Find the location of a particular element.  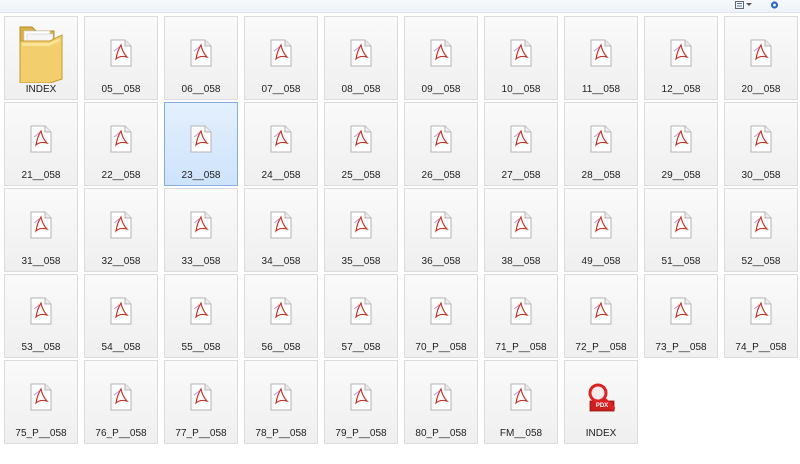

file-item: 53__058 is located at coordinates (41, 316).